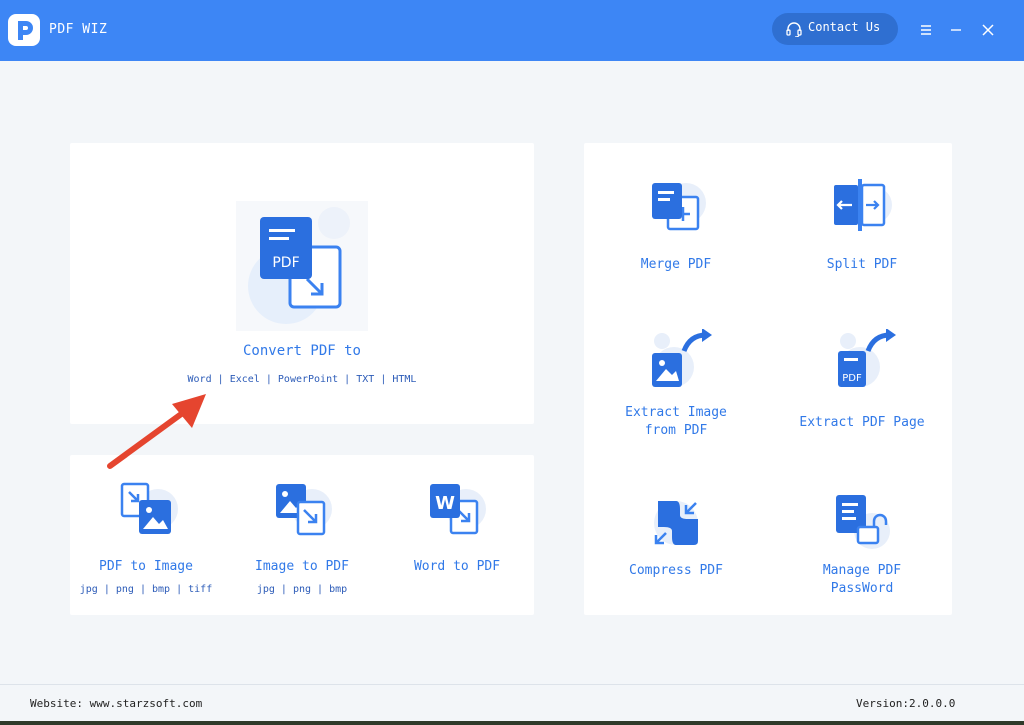 Image resolution: width=1024 pixels, height=725 pixels. What do you see at coordinates (862, 570) in the screenshot?
I see `manage-password-label-line1: Manage PDF` at bounding box center [862, 570].